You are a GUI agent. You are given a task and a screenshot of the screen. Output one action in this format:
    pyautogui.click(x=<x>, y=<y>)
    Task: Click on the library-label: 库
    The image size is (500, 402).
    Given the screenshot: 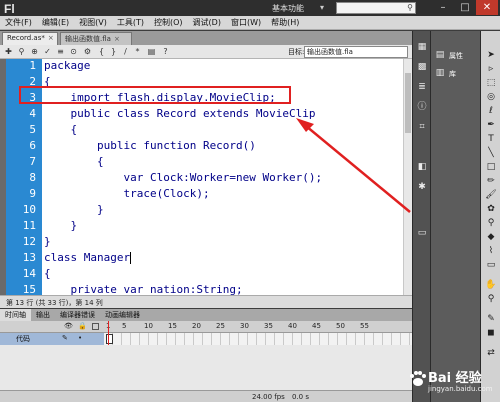 What is the action you would take?
    pyautogui.click(x=452, y=74)
    